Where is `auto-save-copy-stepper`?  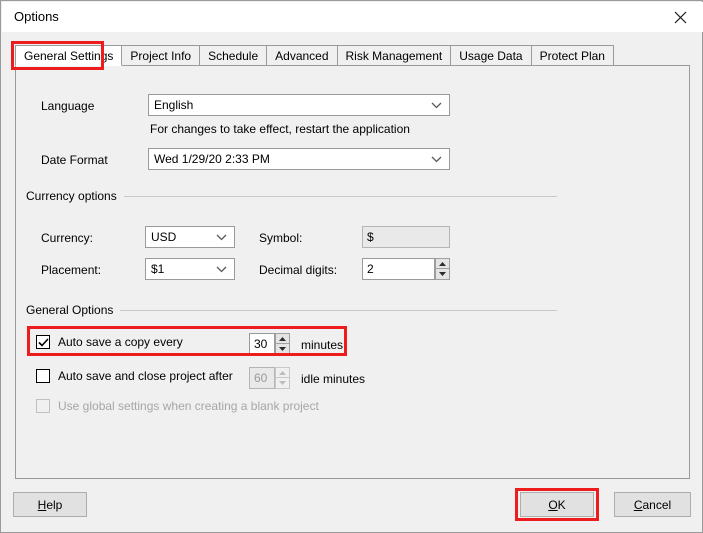 auto-save-copy-stepper is located at coordinates (282, 344).